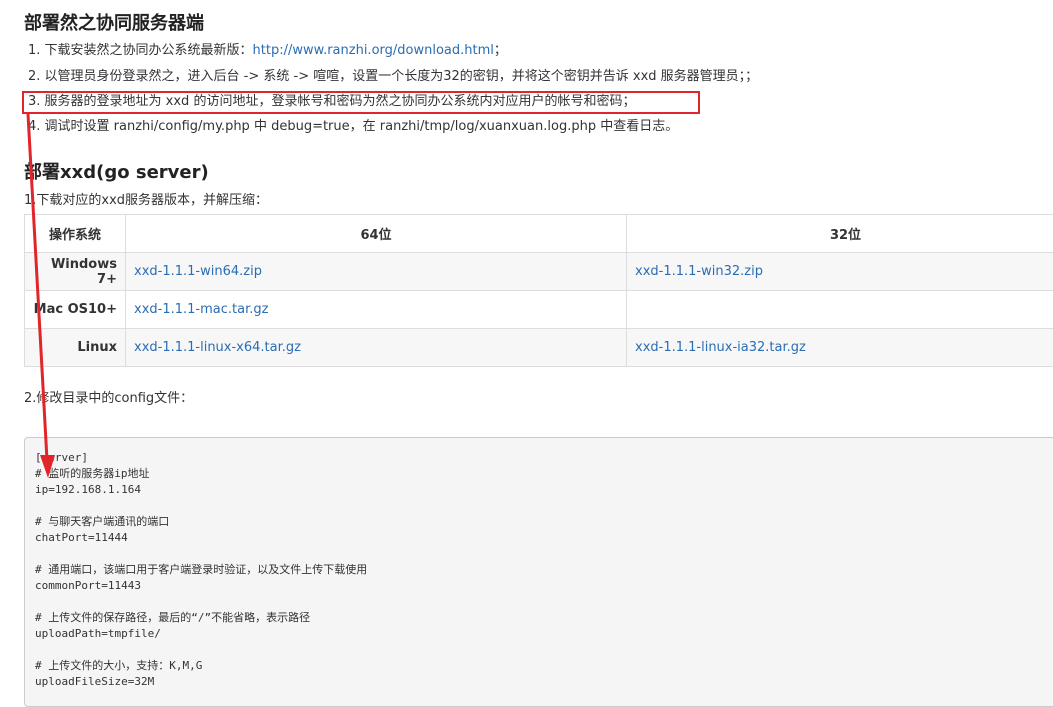 Image resolution: width=1053 pixels, height=707 pixels. Describe the element at coordinates (544, 666) in the screenshot. I see `code-line: # 上传文件的大小，支持：K,M,G` at that location.